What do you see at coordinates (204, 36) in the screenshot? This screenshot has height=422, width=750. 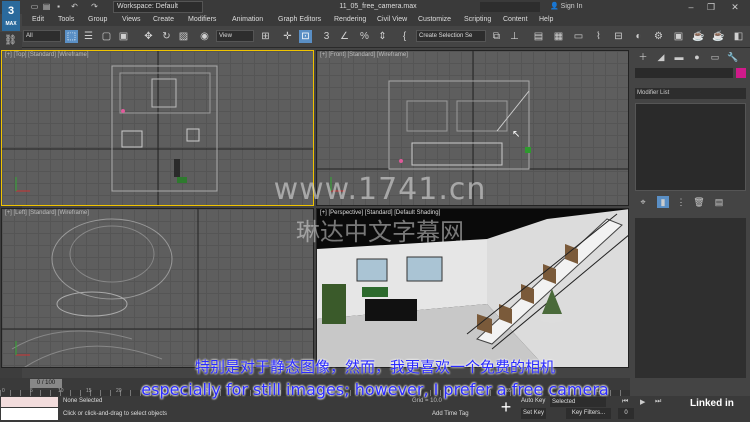 I see `select-place-icon: ◉` at bounding box center [204, 36].